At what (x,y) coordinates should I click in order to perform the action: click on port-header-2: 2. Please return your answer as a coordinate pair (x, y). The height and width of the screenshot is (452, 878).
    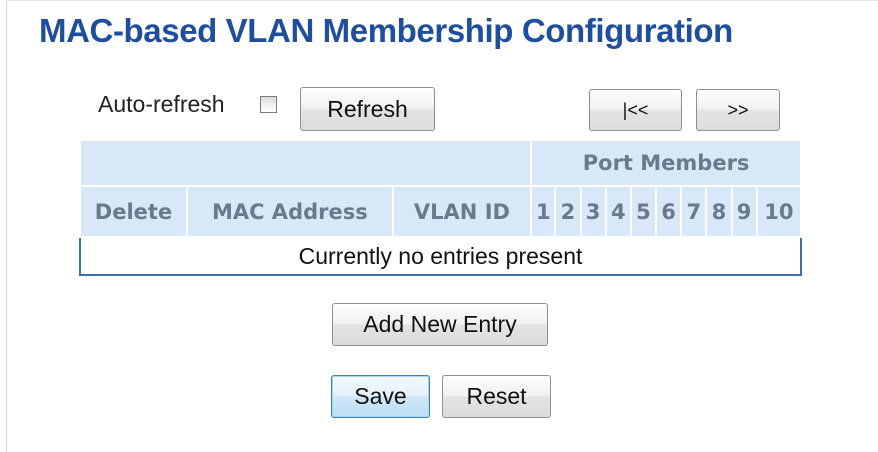
    Looking at the image, I should click on (568, 211).